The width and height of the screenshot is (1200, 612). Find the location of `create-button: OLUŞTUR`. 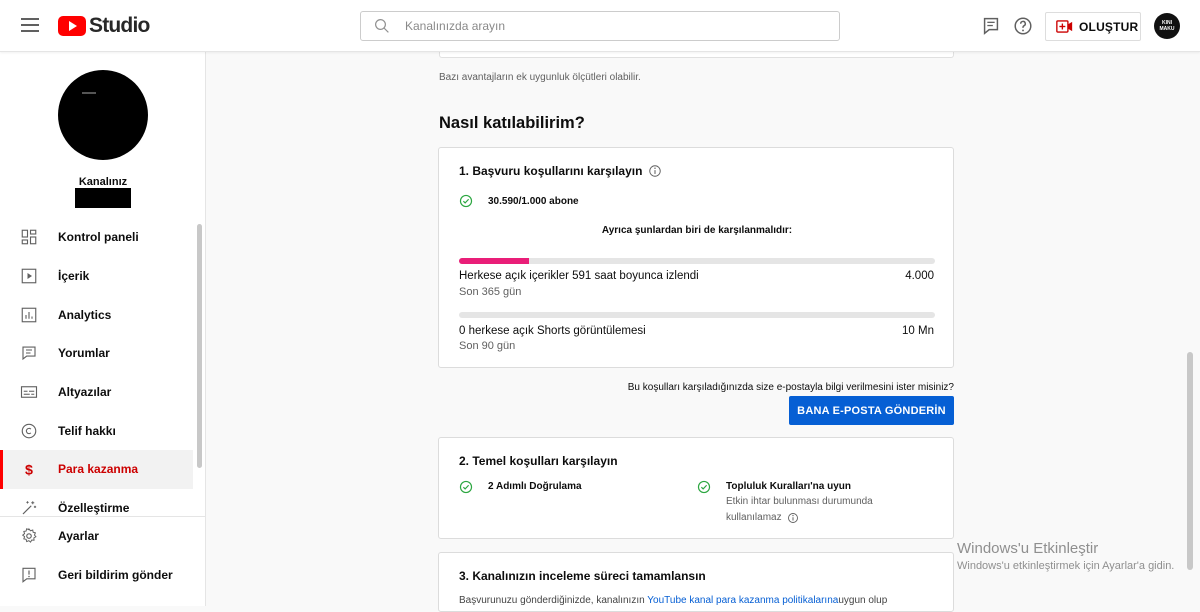

create-button: OLUŞTUR is located at coordinates (1093, 26).